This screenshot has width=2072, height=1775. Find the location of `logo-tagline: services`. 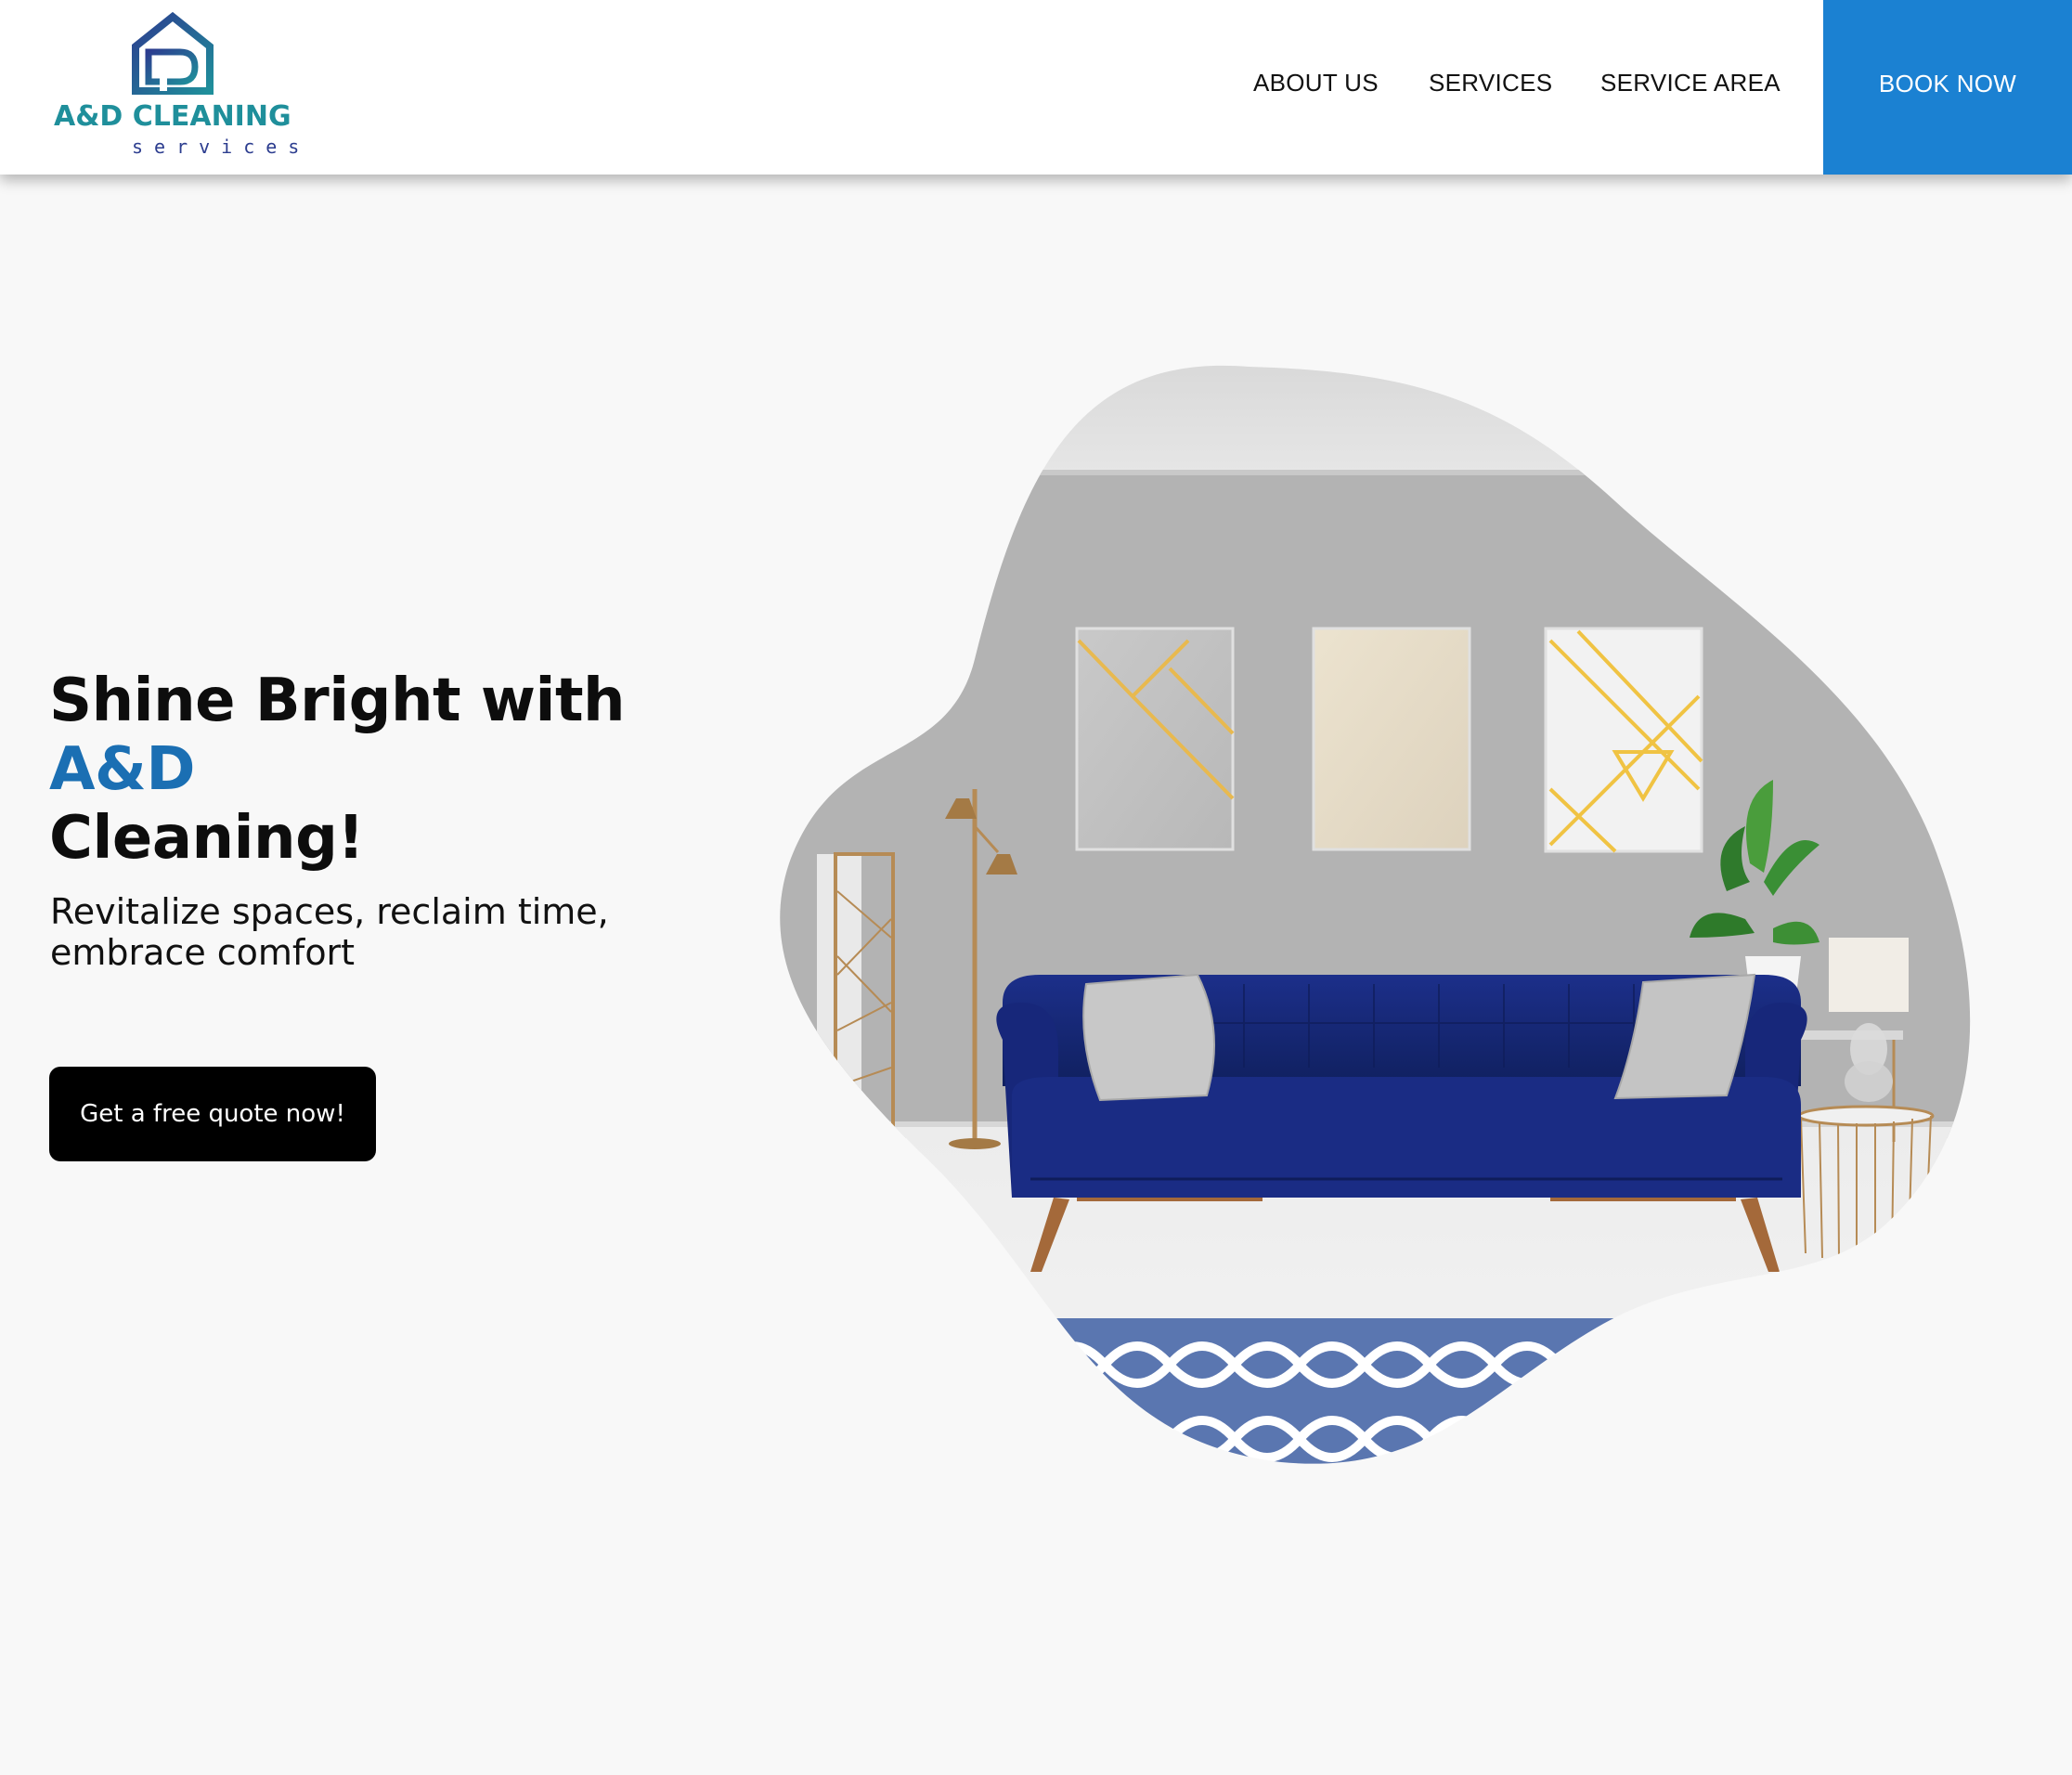

logo-tagline: services is located at coordinates (221, 147).